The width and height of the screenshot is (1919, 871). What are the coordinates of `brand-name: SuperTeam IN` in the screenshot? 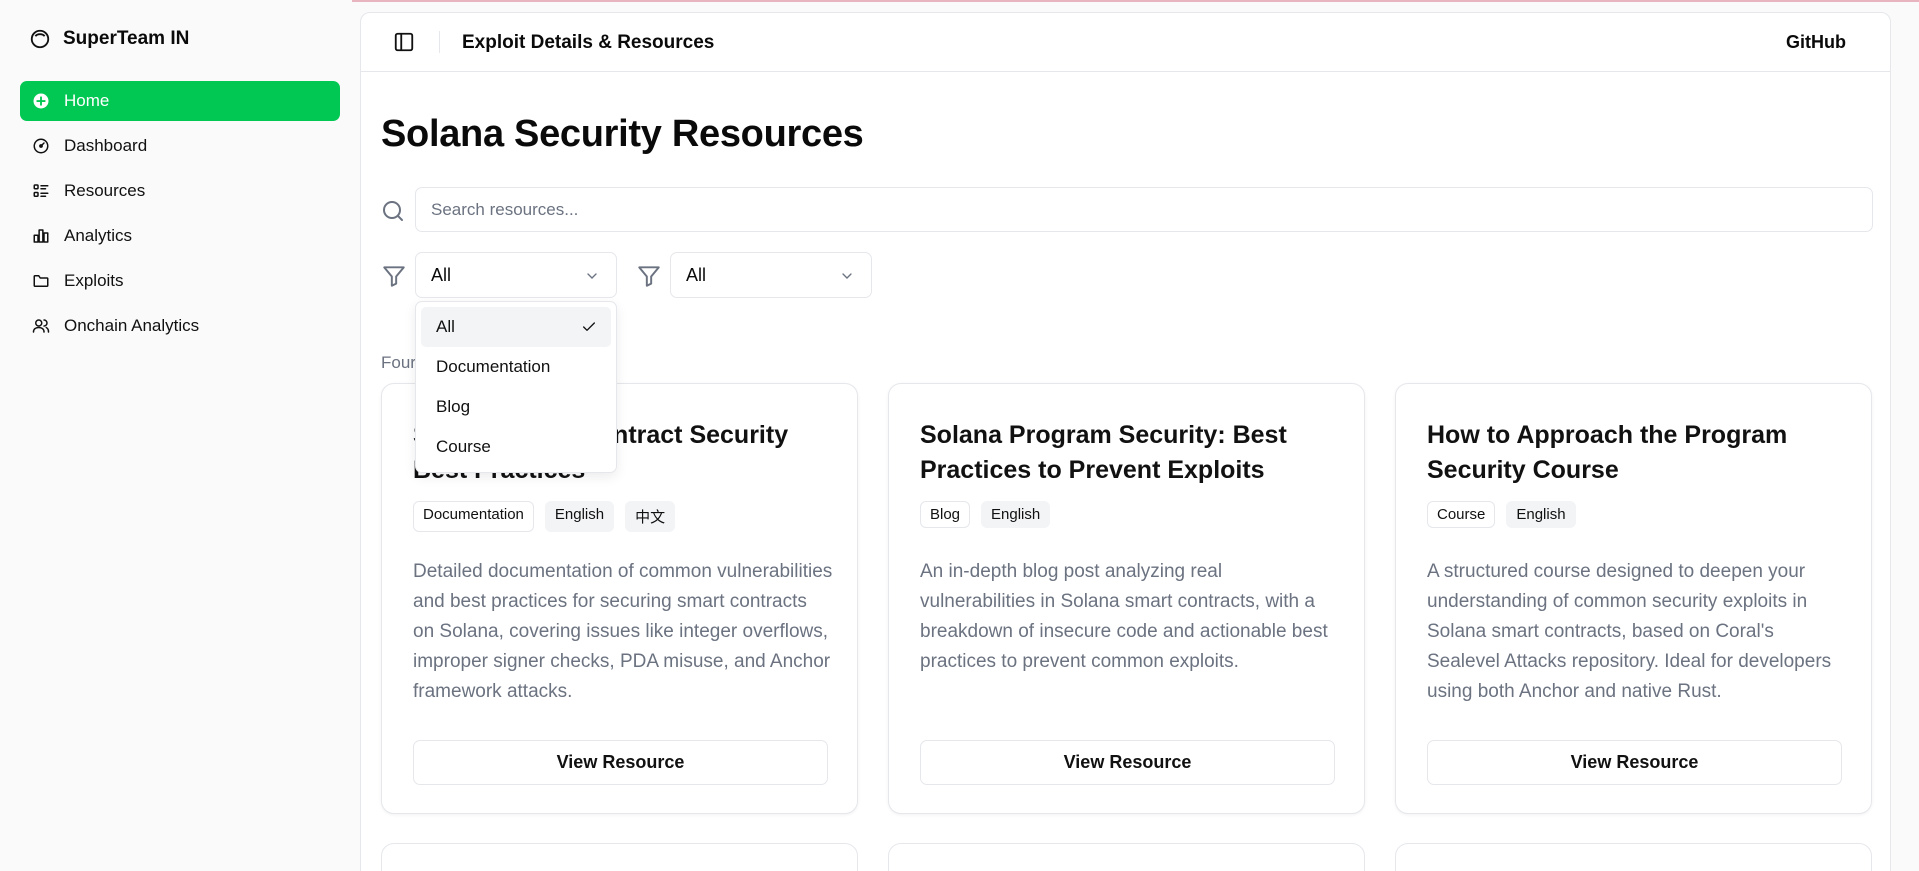 It's located at (126, 38).